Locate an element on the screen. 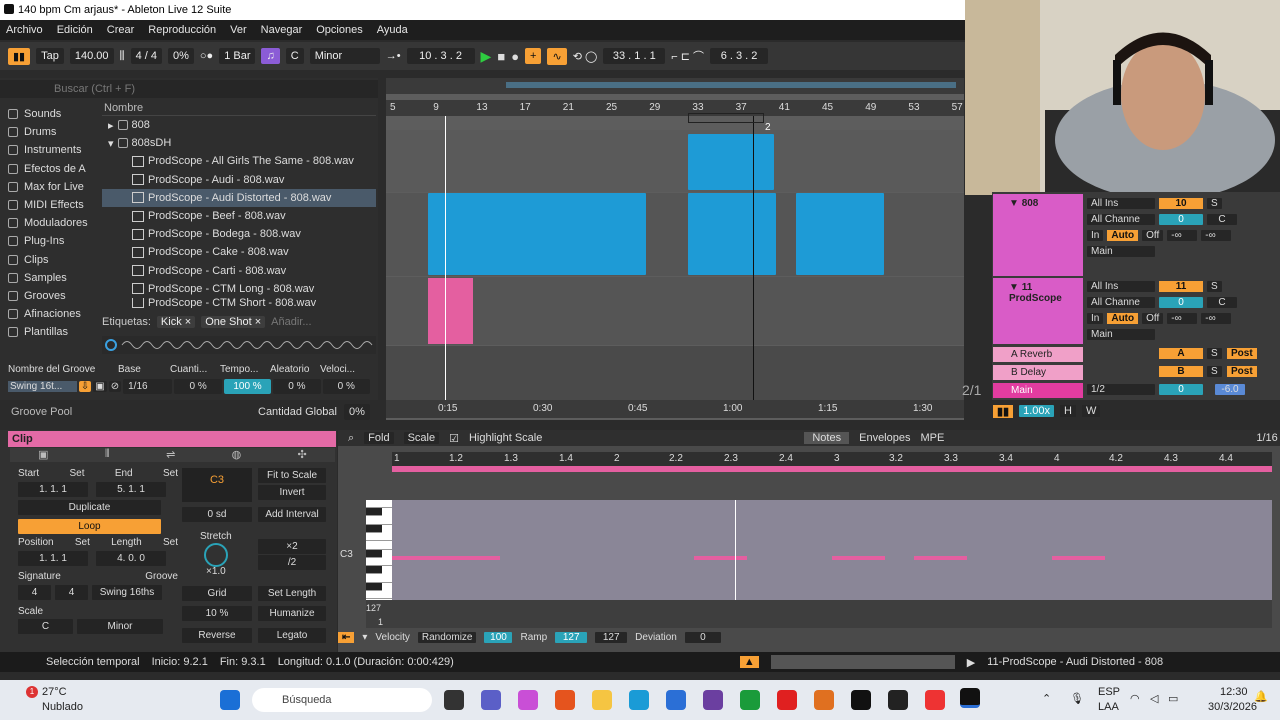  place-grooves: Grooves is located at coordinates (51, 296).